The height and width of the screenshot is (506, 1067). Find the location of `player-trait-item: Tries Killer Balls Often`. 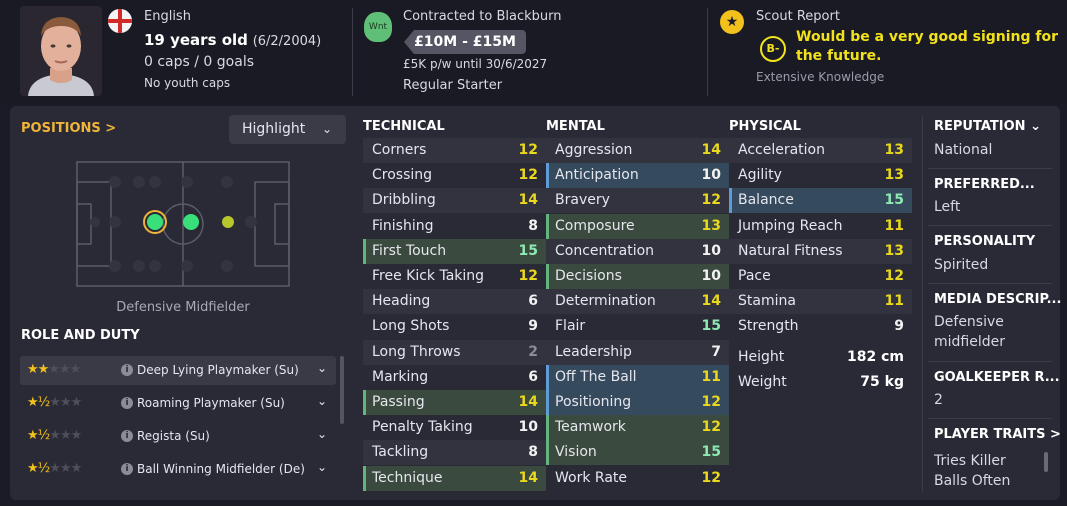

player-trait-item: Tries Killer Balls Often is located at coordinates (984, 471).